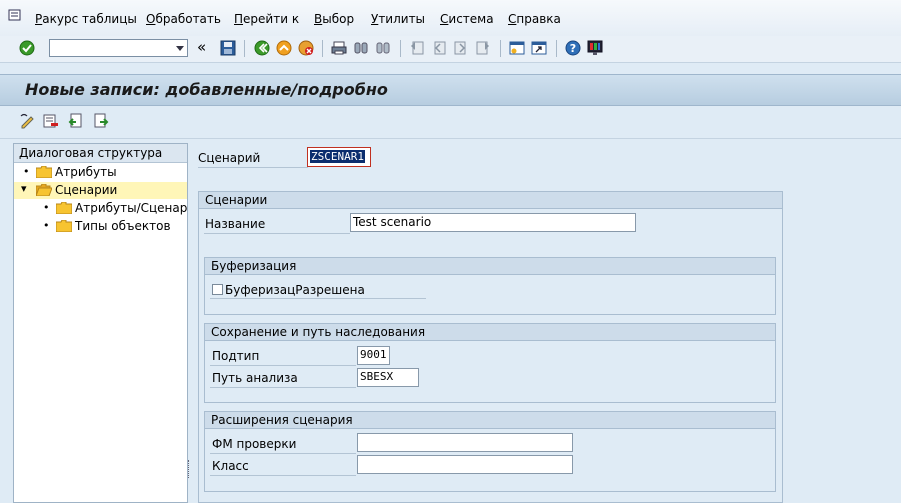  Describe the element at coordinates (230, 466) in the screenshot. I see `class-label: Класс` at that location.